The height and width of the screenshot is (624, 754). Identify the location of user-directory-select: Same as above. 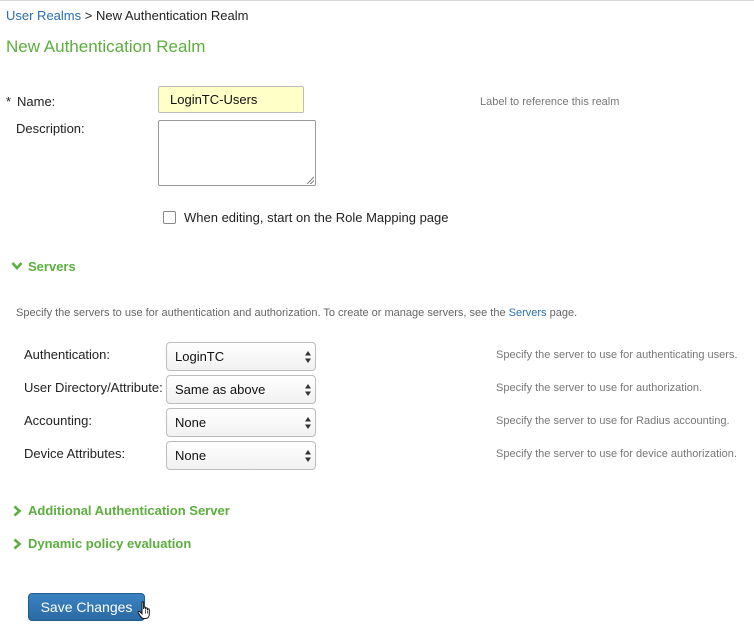
(241, 389).